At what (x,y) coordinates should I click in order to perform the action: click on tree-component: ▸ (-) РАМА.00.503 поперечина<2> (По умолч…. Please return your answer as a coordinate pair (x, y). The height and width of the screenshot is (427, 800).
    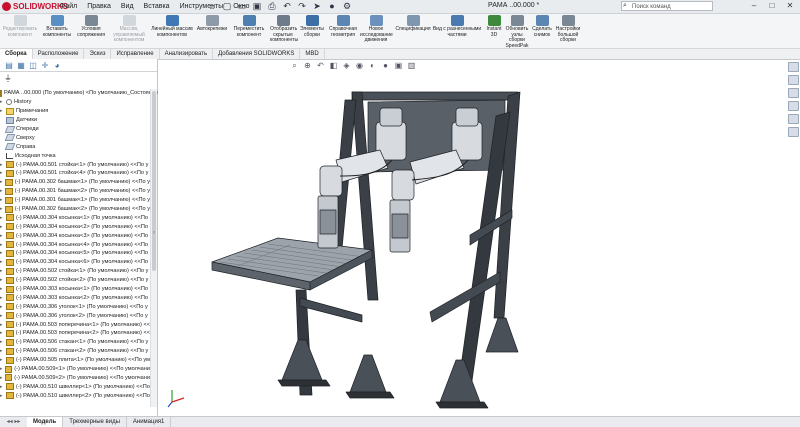
    Looking at the image, I should click on (75, 333).